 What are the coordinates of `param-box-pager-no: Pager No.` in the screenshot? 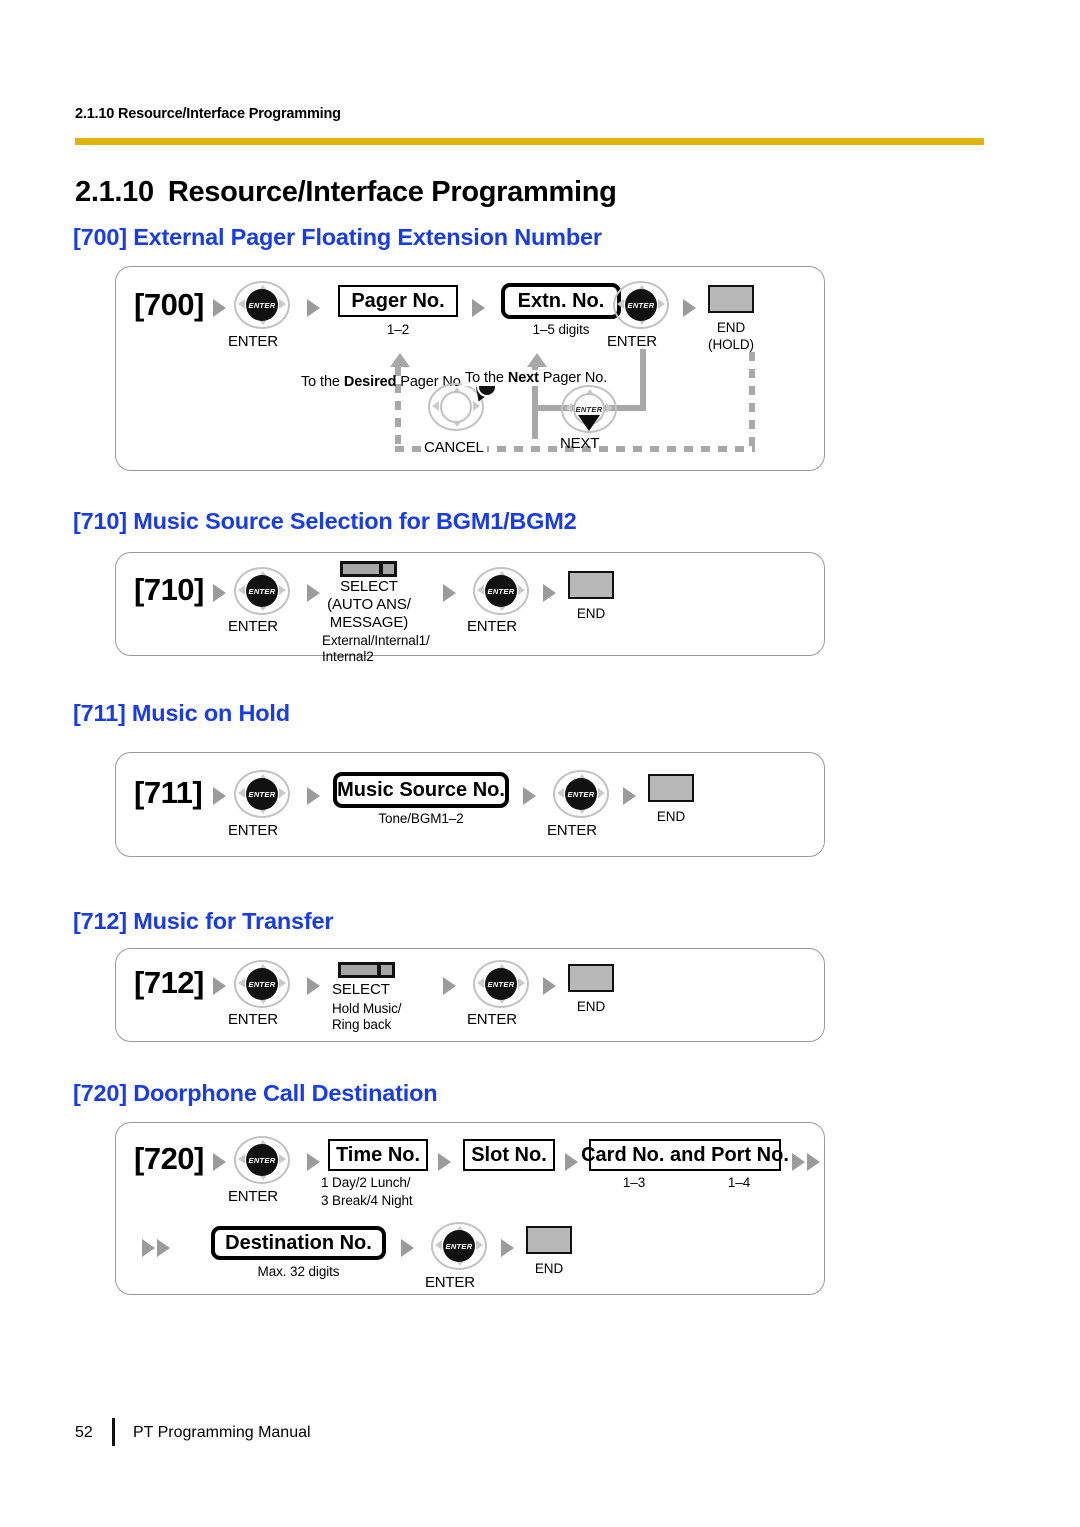 It's located at (398, 301).